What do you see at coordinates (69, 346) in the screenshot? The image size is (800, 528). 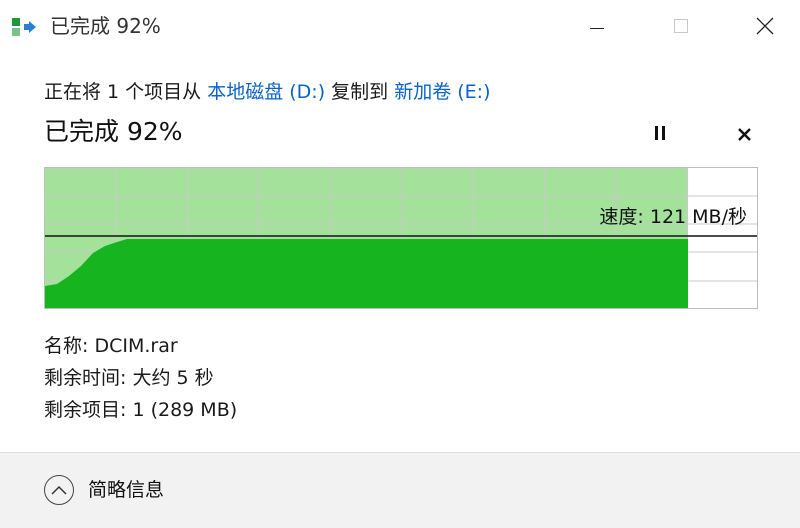 I see `file-name-label: 名称:` at bounding box center [69, 346].